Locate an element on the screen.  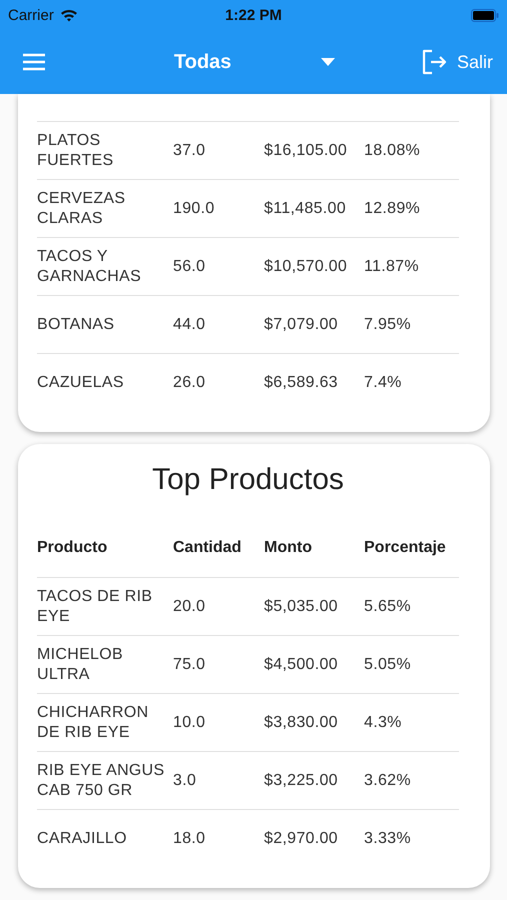
table-cell-text: 18.08% is located at coordinates (393, 150).